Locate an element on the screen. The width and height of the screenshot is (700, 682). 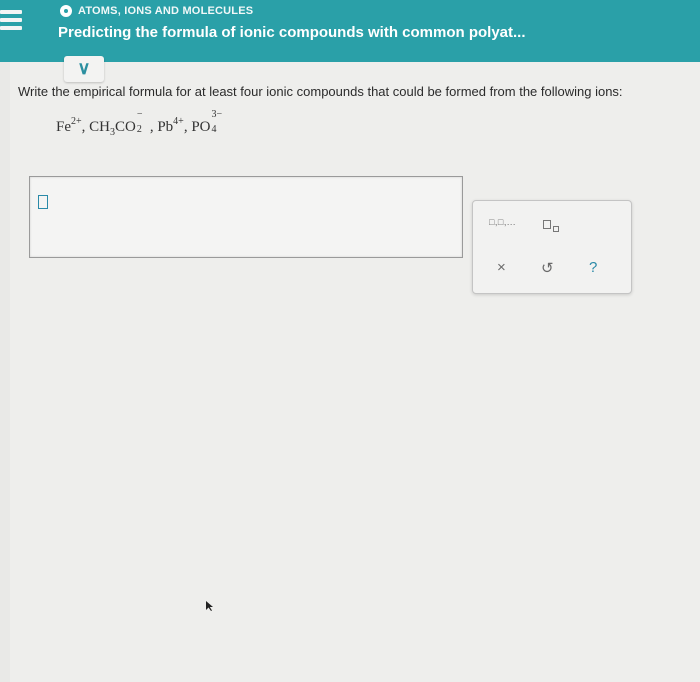
mouse-pointer-icon is located at coordinates (209, 606).